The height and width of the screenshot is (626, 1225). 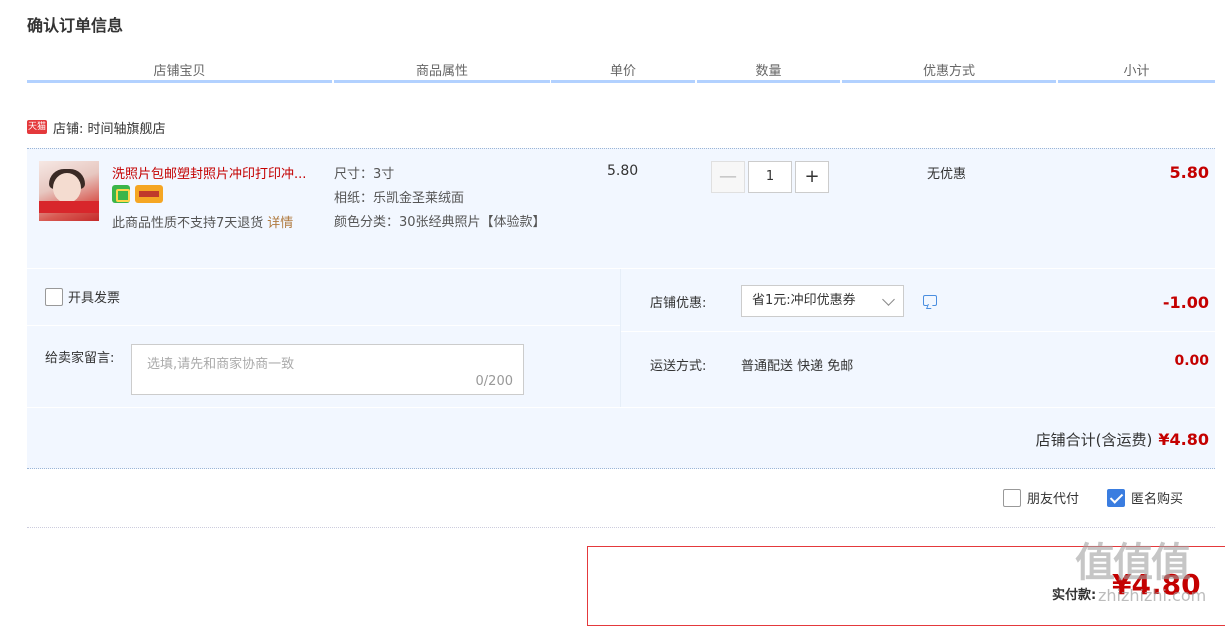 I want to click on decrease-quantity-button: —, so click(x=728, y=177).